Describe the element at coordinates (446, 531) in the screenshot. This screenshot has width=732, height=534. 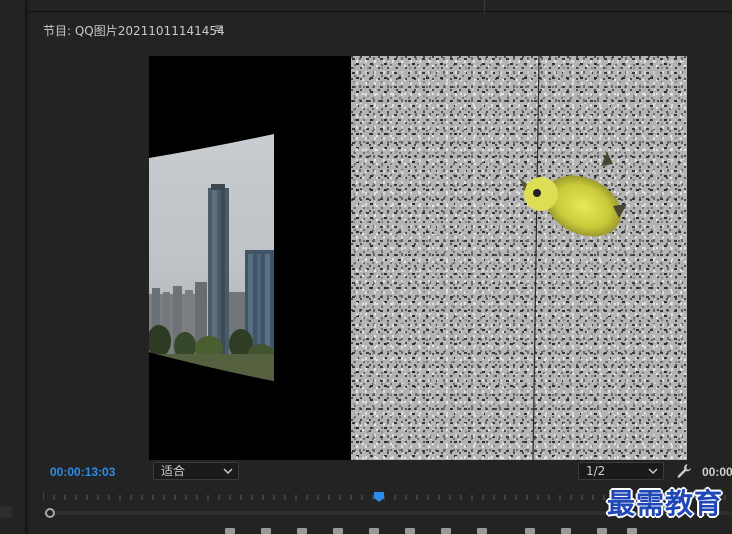
I see `step-forward-button` at that location.